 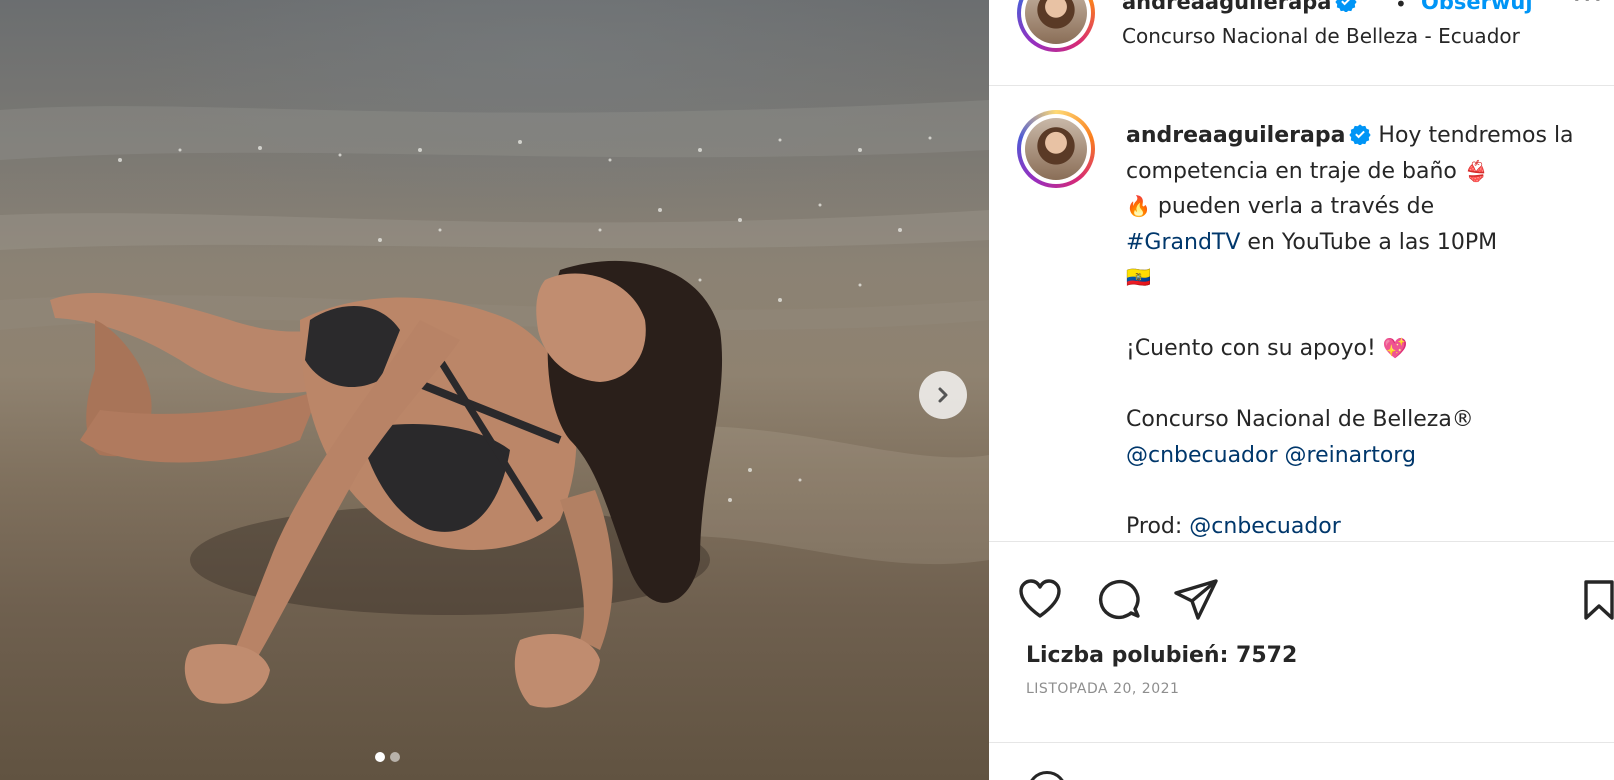 What do you see at coordinates (1138, 206) in the screenshot?
I see `fire-emoji-icon: 🔥` at bounding box center [1138, 206].